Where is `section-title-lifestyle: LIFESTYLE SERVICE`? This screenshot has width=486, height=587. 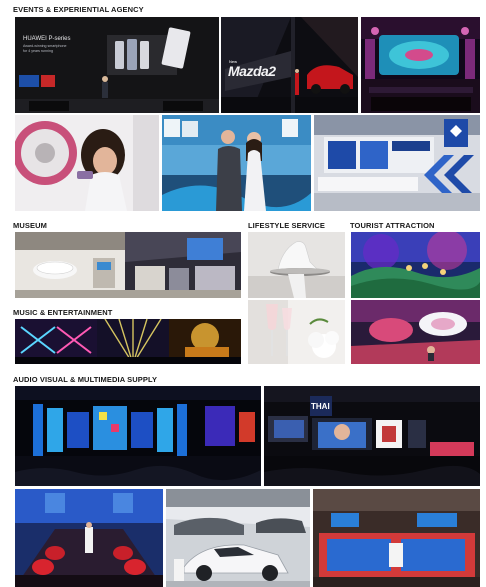 section-title-lifestyle: LIFESTYLE SERVICE is located at coordinates (286, 225).